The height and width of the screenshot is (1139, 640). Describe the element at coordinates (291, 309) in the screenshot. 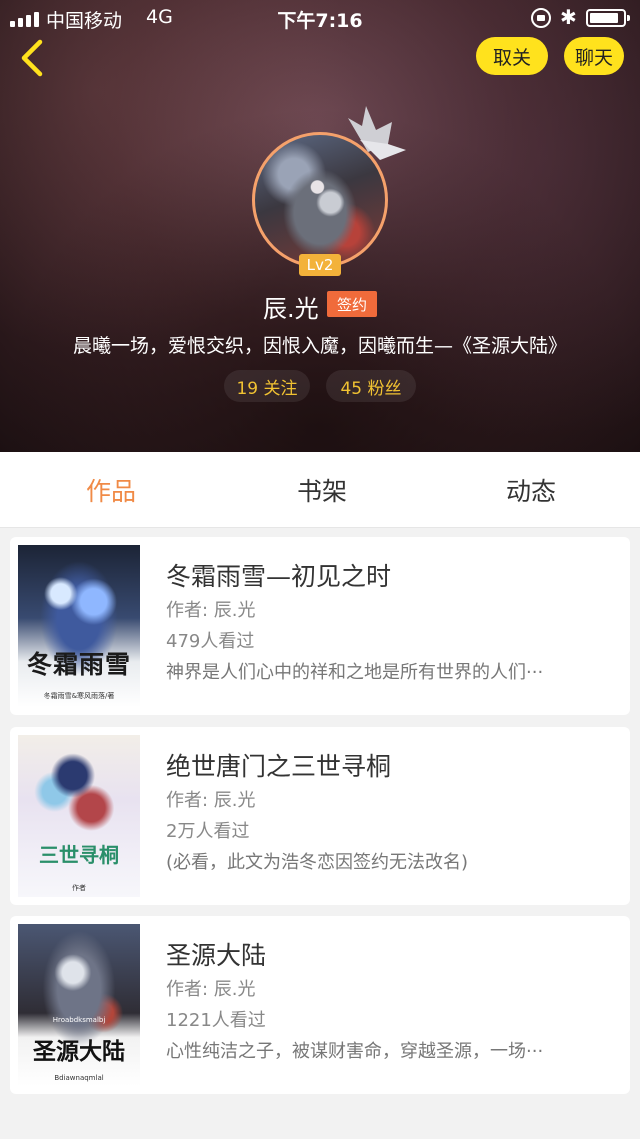

I see `username: 辰.光` at that location.